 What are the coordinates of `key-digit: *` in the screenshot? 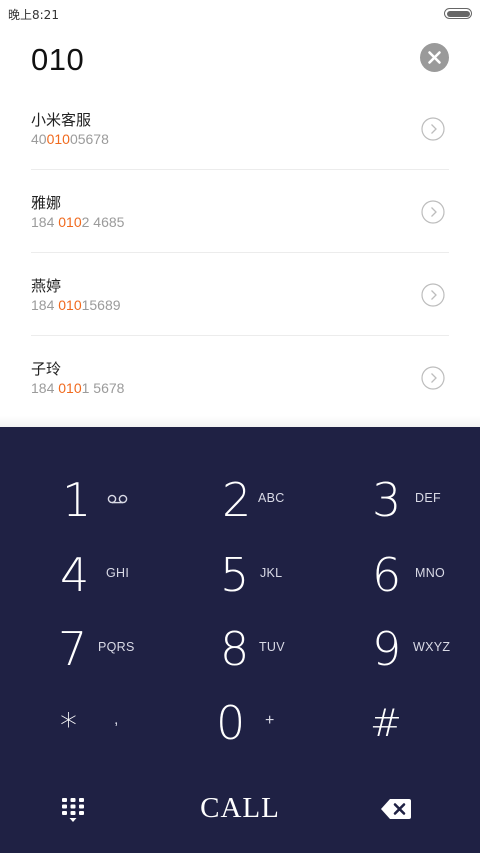 It's located at (68, 726).